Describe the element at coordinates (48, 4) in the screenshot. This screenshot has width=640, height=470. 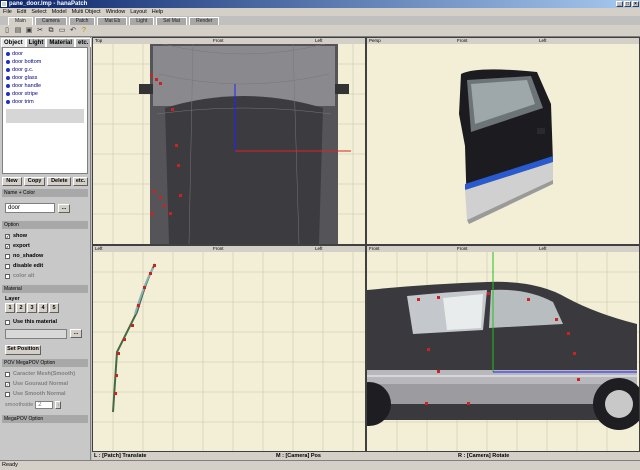
I see `window-title: pane_door.lmp - hanaPatch` at that location.